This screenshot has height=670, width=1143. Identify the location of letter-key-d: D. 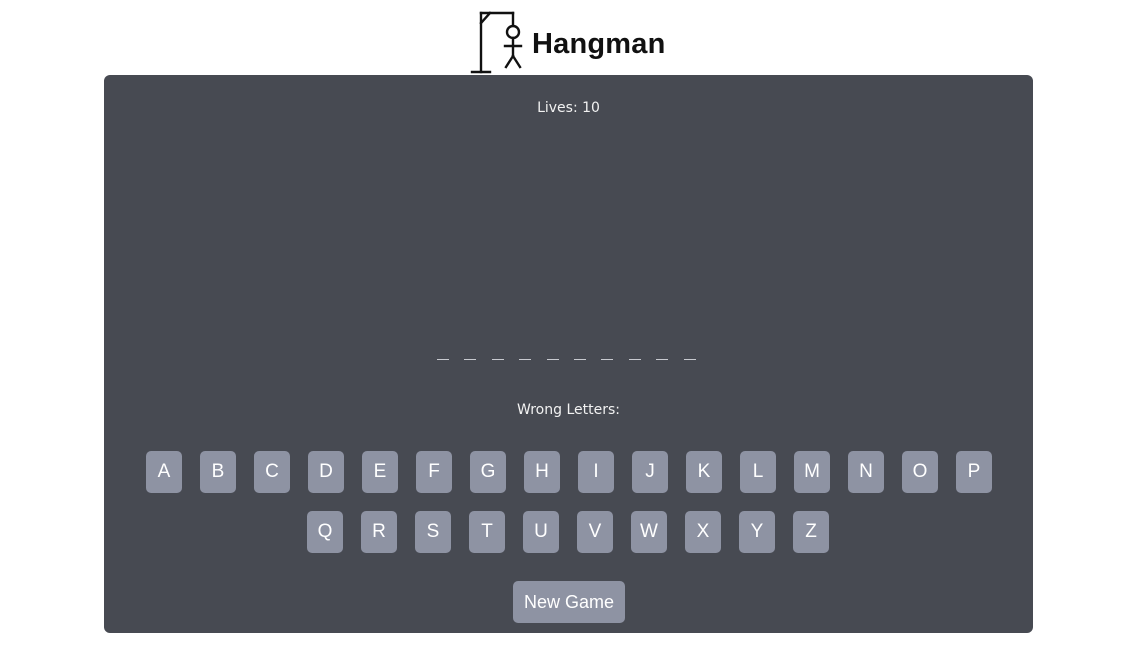
(326, 472).